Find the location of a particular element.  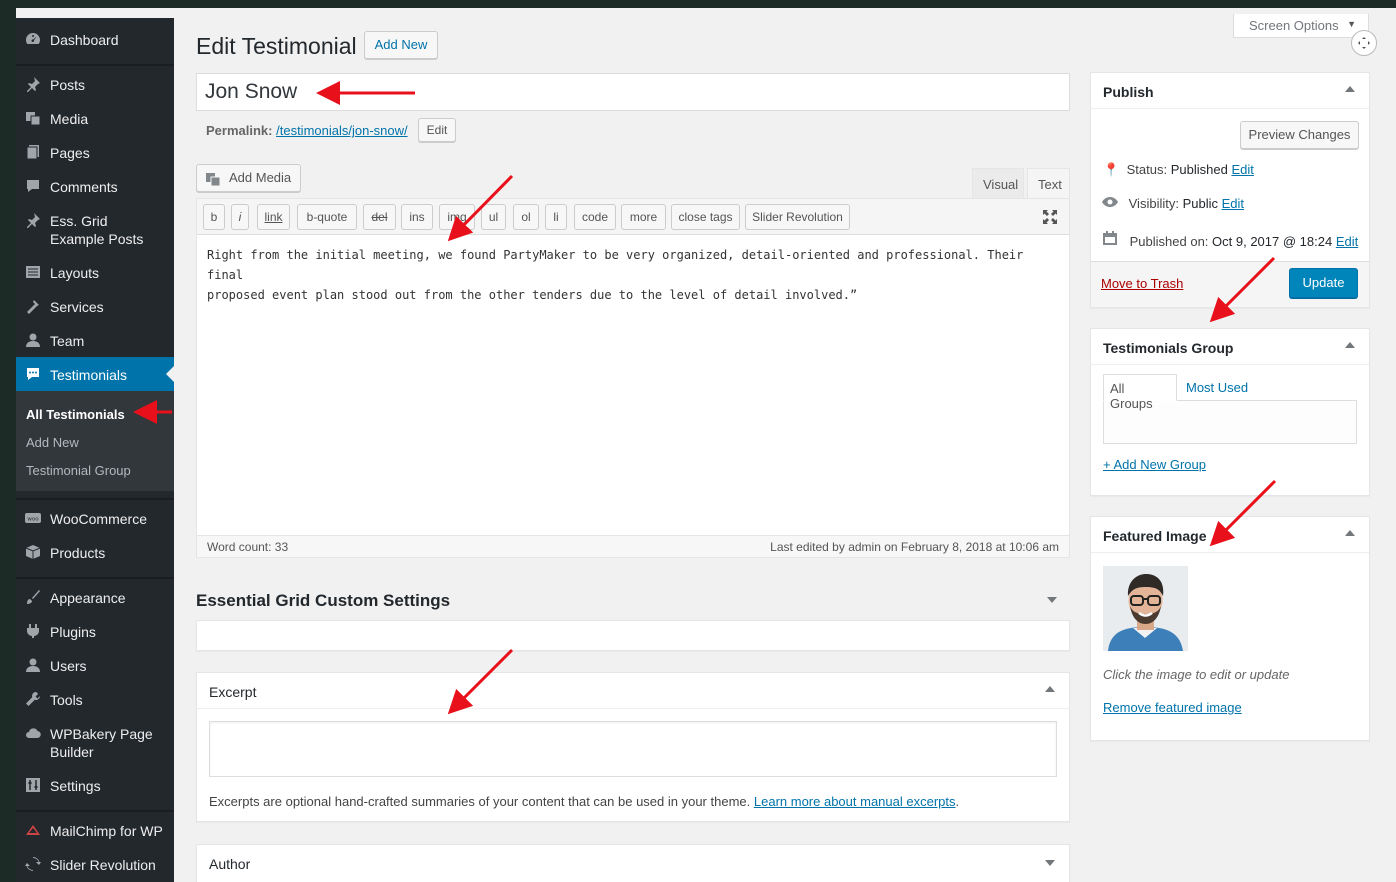

post-title-input: Jon Snow is located at coordinates (633, 92).